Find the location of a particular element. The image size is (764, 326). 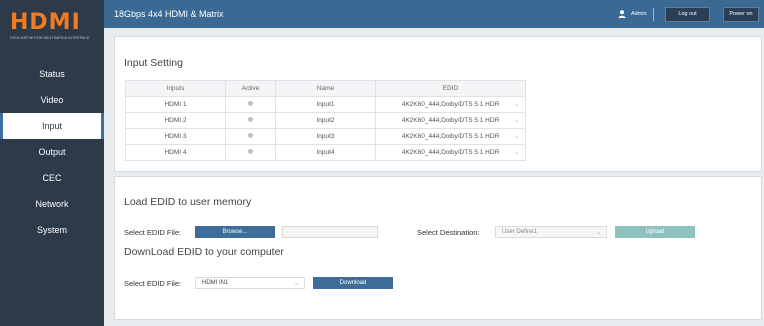

download-select-edid-file-label: Select EDID File: is located at coordinates (153, 283).